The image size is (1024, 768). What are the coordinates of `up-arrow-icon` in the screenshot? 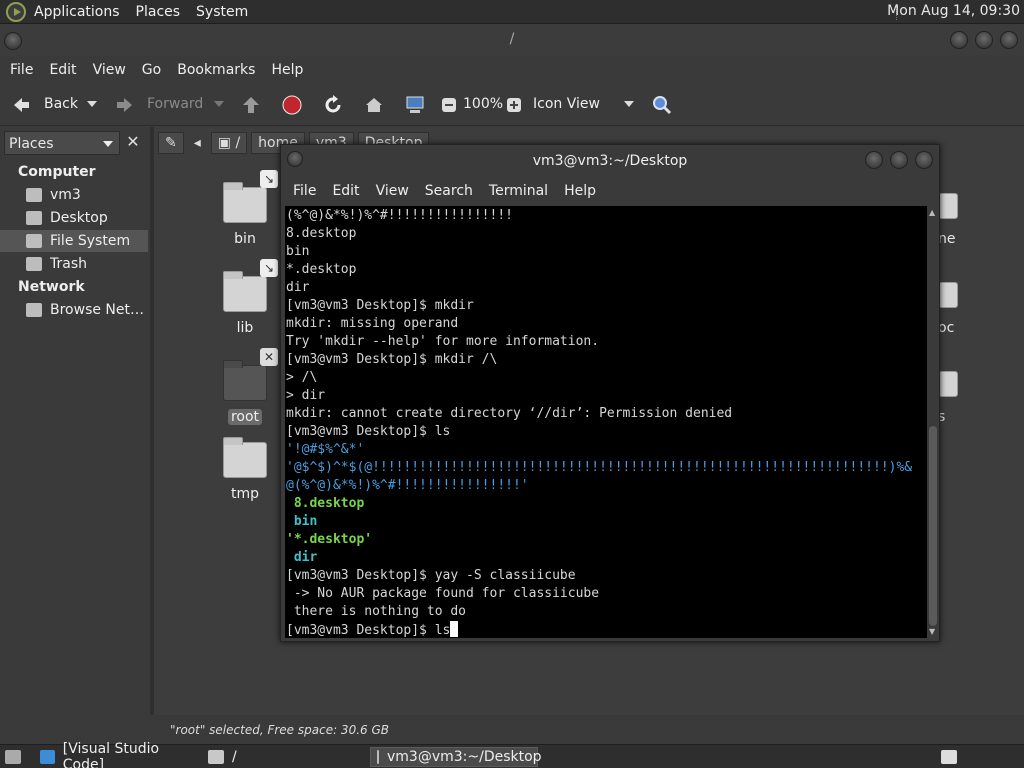 It's located at (251, 105).